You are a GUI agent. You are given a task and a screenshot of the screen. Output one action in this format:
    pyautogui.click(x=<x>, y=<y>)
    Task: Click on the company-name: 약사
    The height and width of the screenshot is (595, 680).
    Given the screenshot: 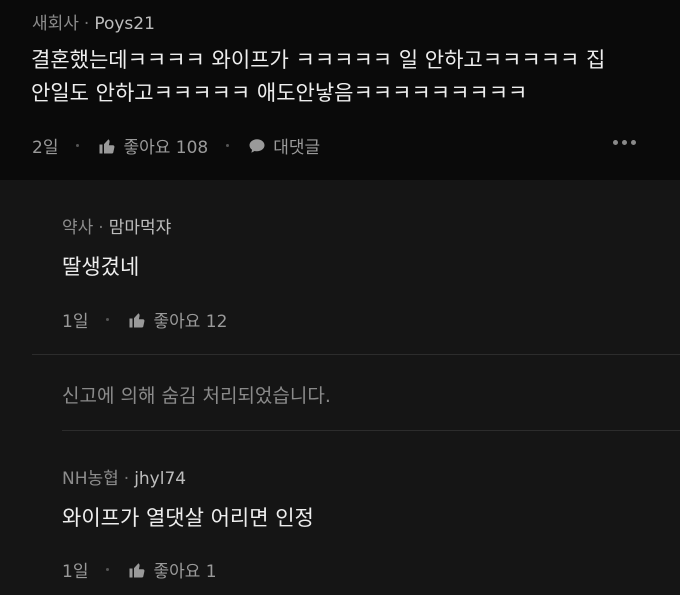 What is the action you would take?
    pyautogui.click(x=78, y=228)
    